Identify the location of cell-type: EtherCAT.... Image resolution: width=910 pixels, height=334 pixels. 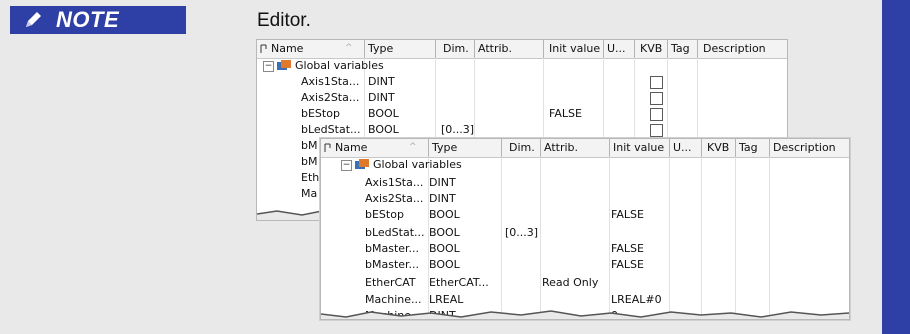
(459, 282).